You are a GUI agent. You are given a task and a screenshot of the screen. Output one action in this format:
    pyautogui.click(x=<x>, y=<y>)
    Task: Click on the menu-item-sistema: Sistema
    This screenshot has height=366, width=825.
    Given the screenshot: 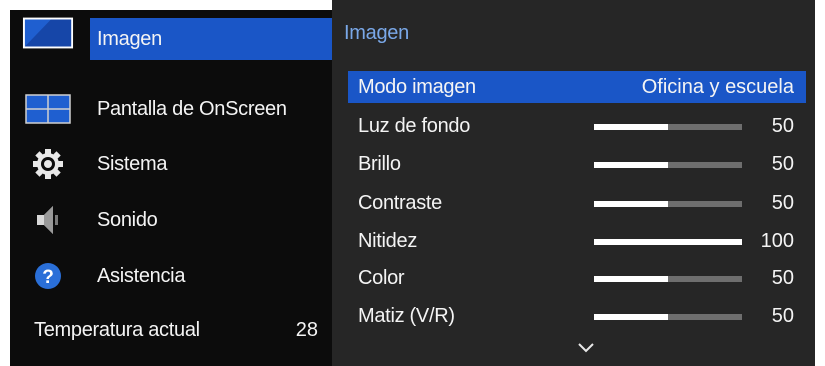 What is the action you would take?
    pyautogui.click(x=171, y=164)
    